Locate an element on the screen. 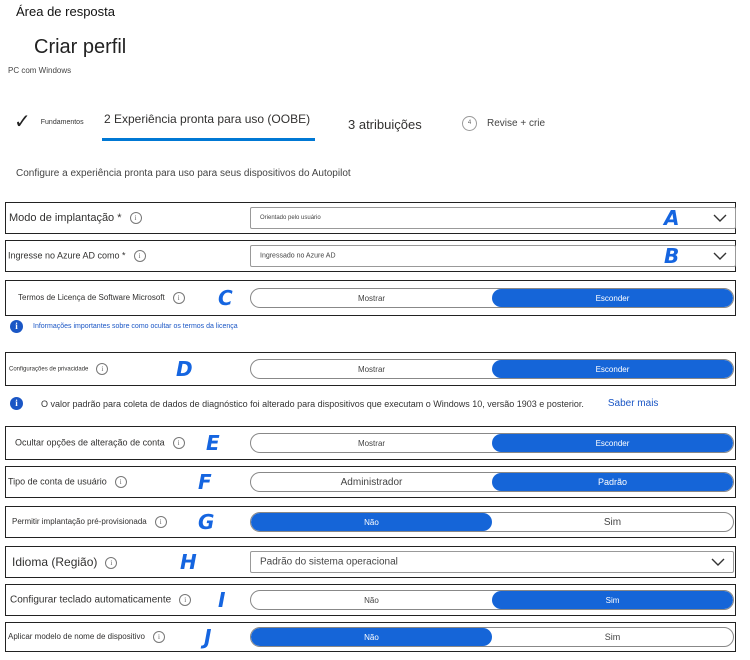 This screenshot has height=660, width=750. learn-more-link: Saber mais is located at coordinates (633, 403).